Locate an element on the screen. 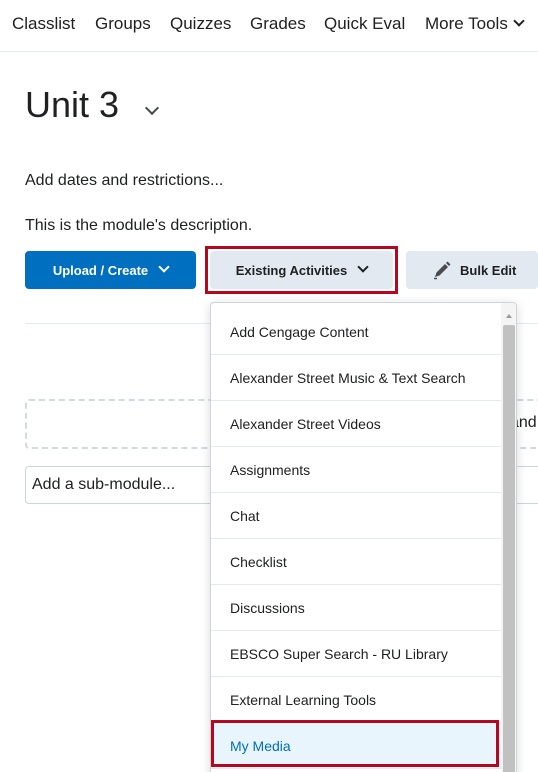 This screenshot has height=772, width=538. nav-item-quick-eval: Quick Eval is located at coordinates (364, 24).